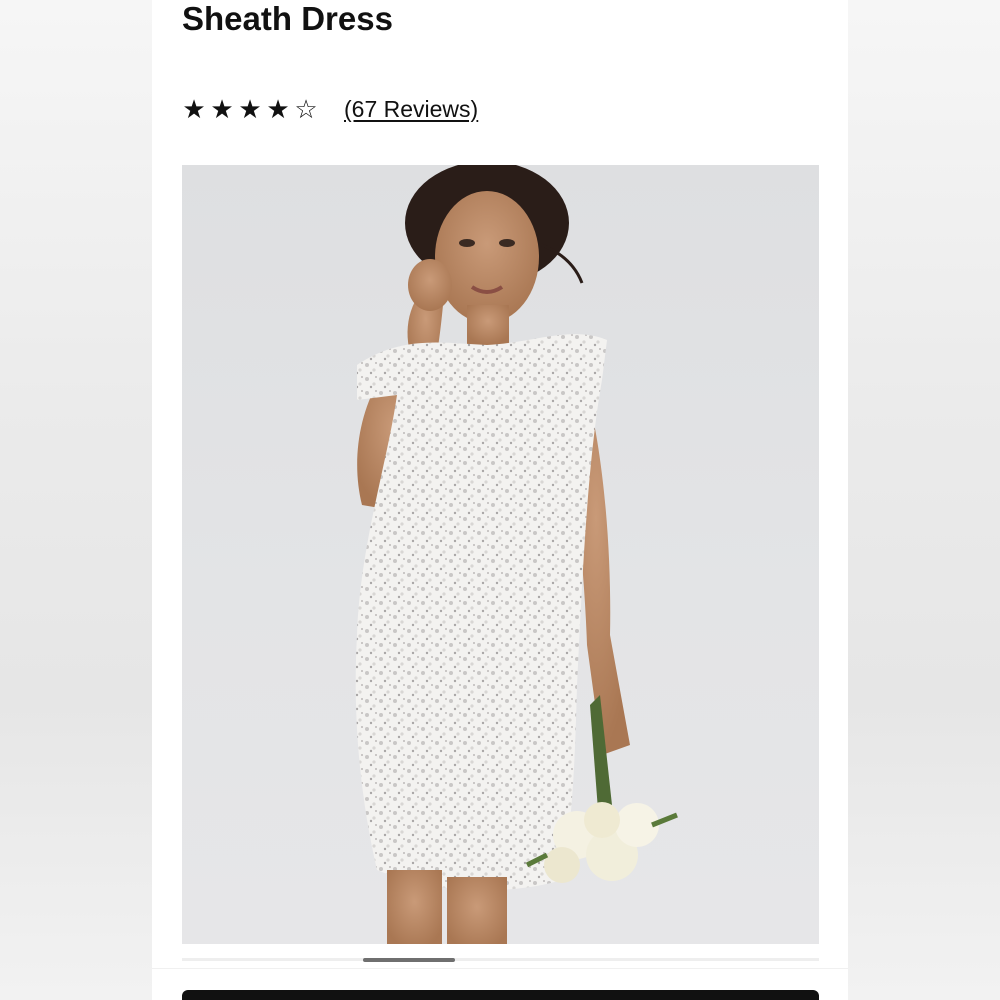 This screenshot has width=1000, height=1000. What do you see at coordinates (500, 968) in the screenshot?
I see `section-divider` at bounding box center [500, 968].